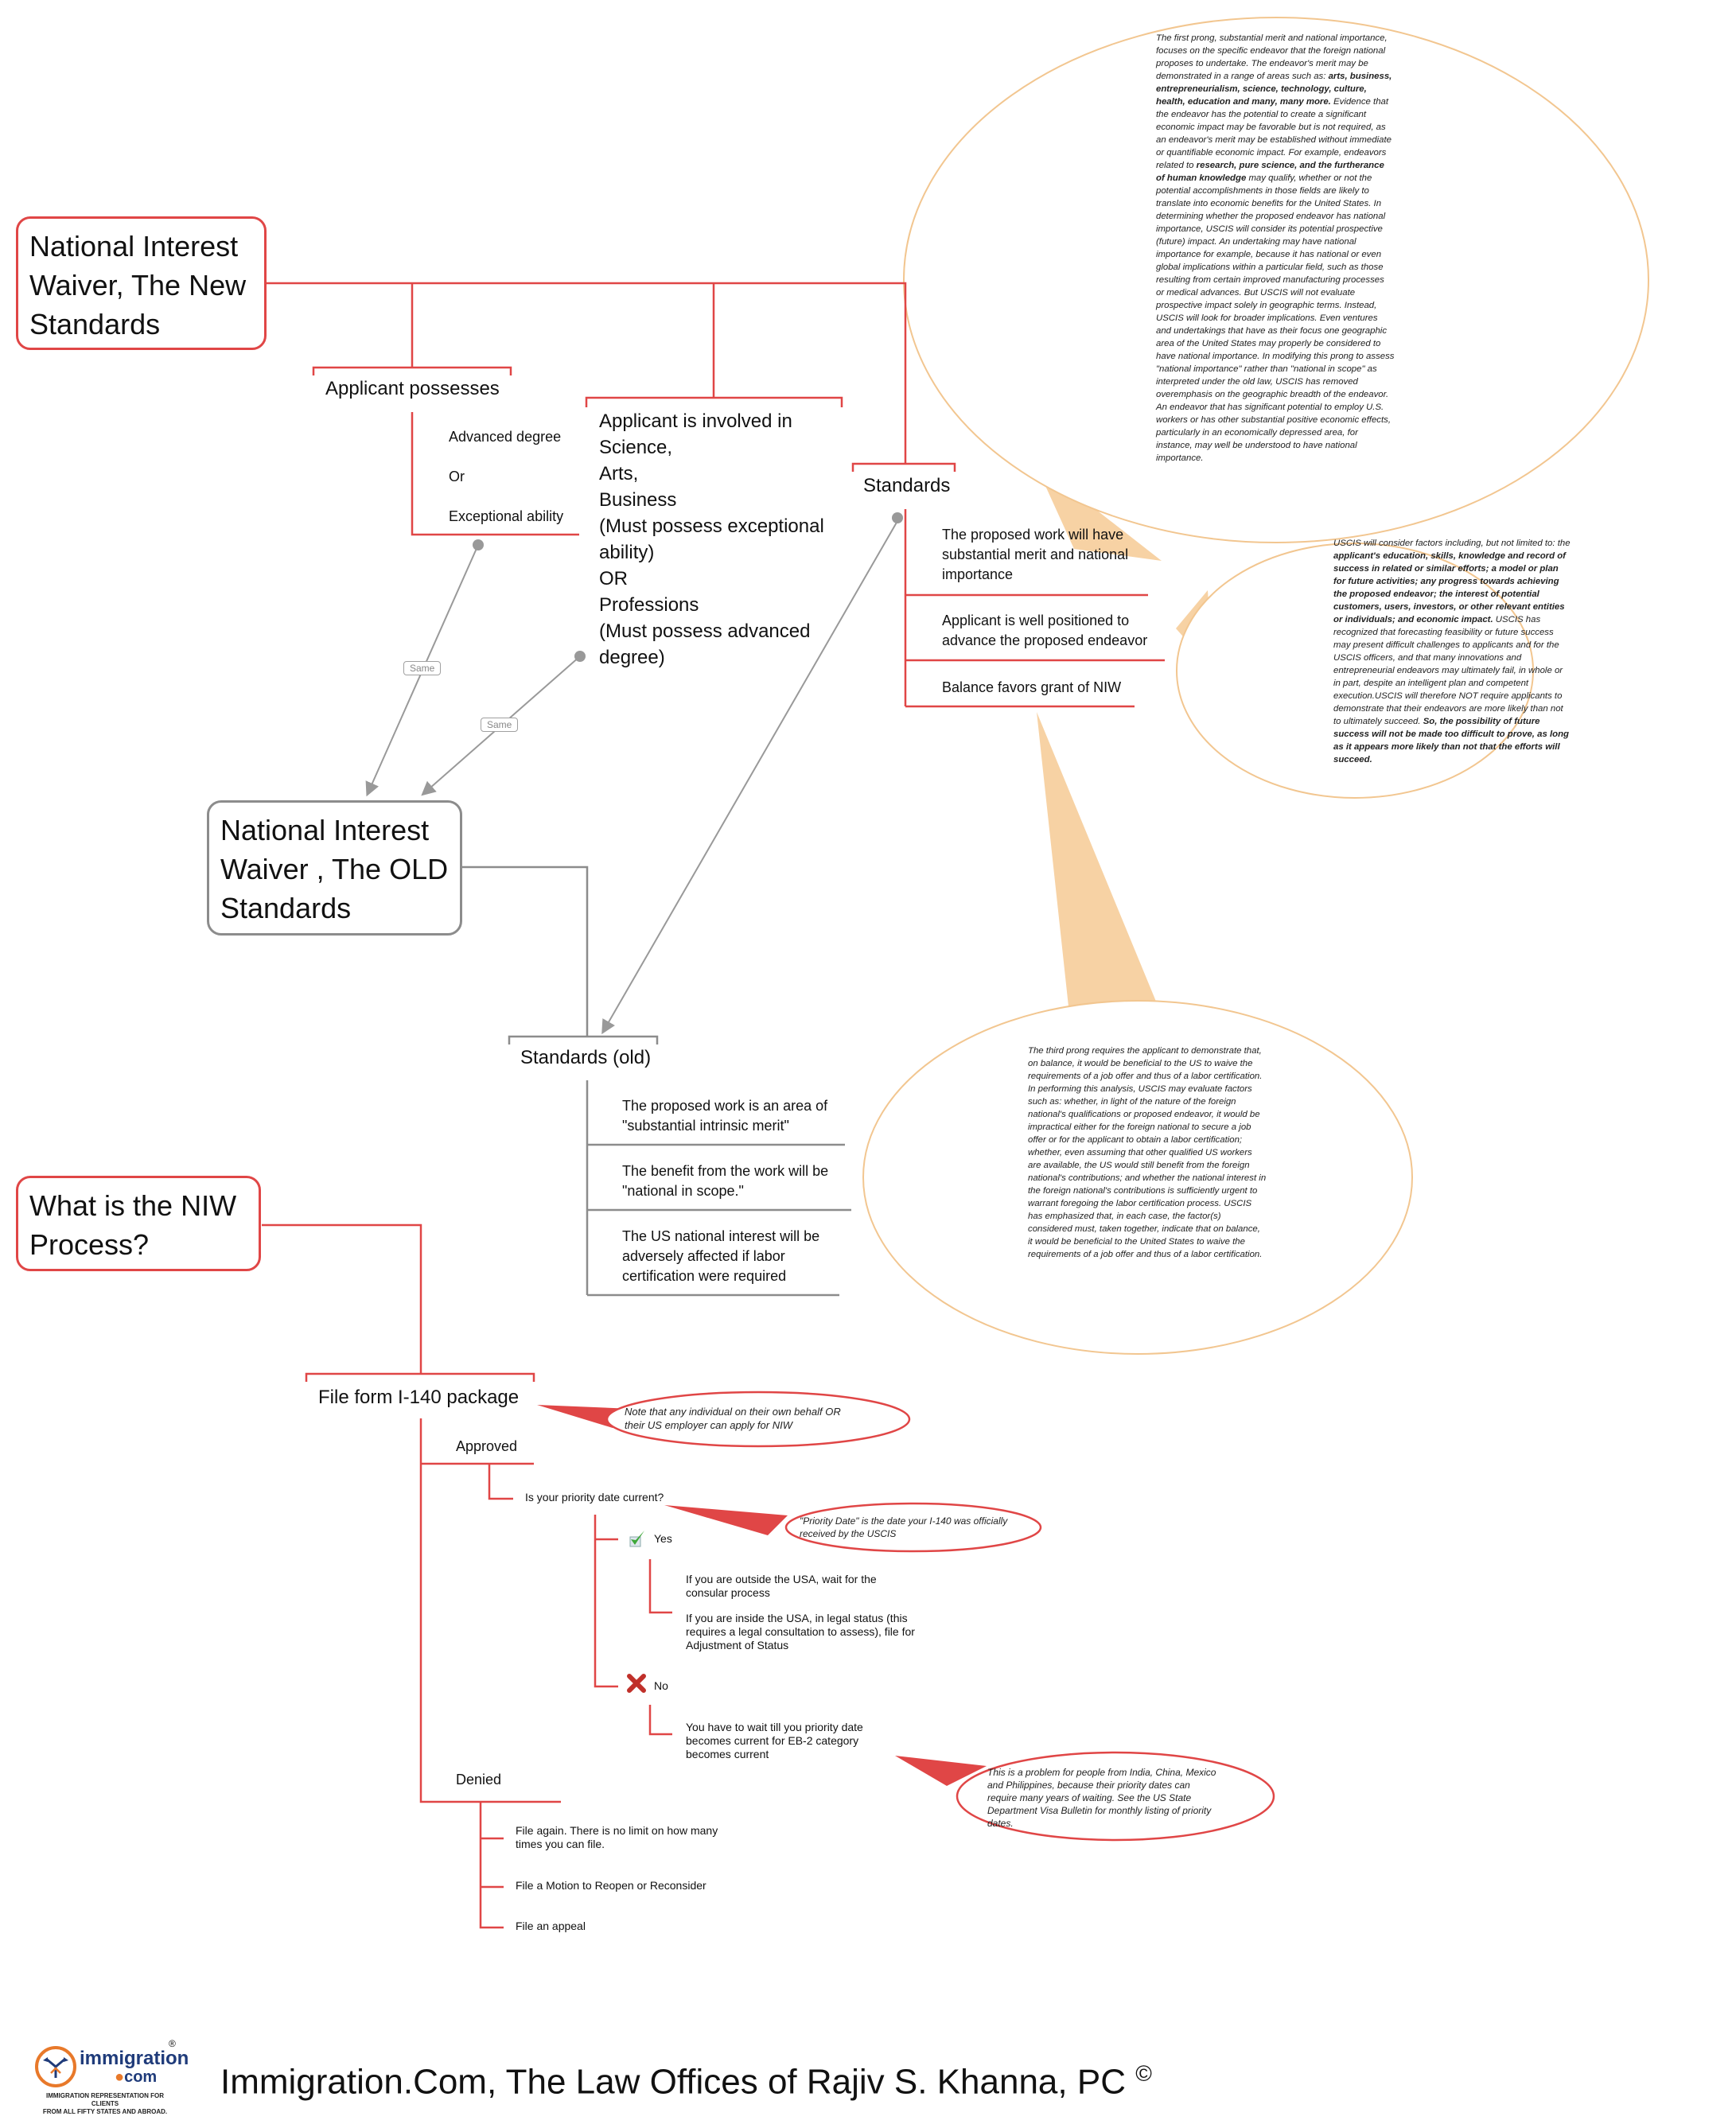 This screenshot has height=2124, width=1736. I want to click on root-title-line: Waiver , The OLD, so click(334, 869).